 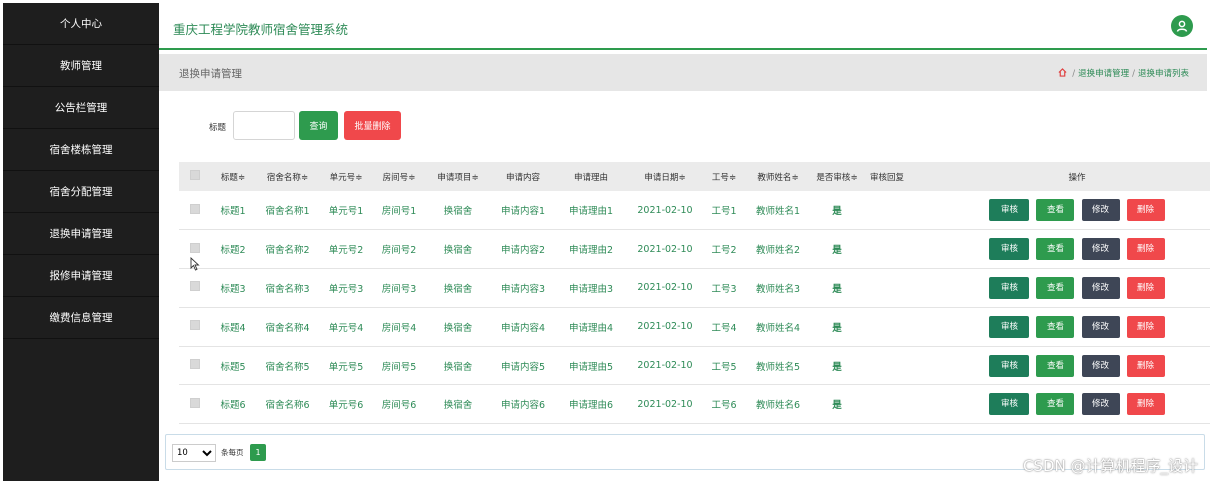 What do you see at coordinates (346, 176) in the screenshot?
I see `column-header-unit: 单元号≑` at bounding box center [346, 176].